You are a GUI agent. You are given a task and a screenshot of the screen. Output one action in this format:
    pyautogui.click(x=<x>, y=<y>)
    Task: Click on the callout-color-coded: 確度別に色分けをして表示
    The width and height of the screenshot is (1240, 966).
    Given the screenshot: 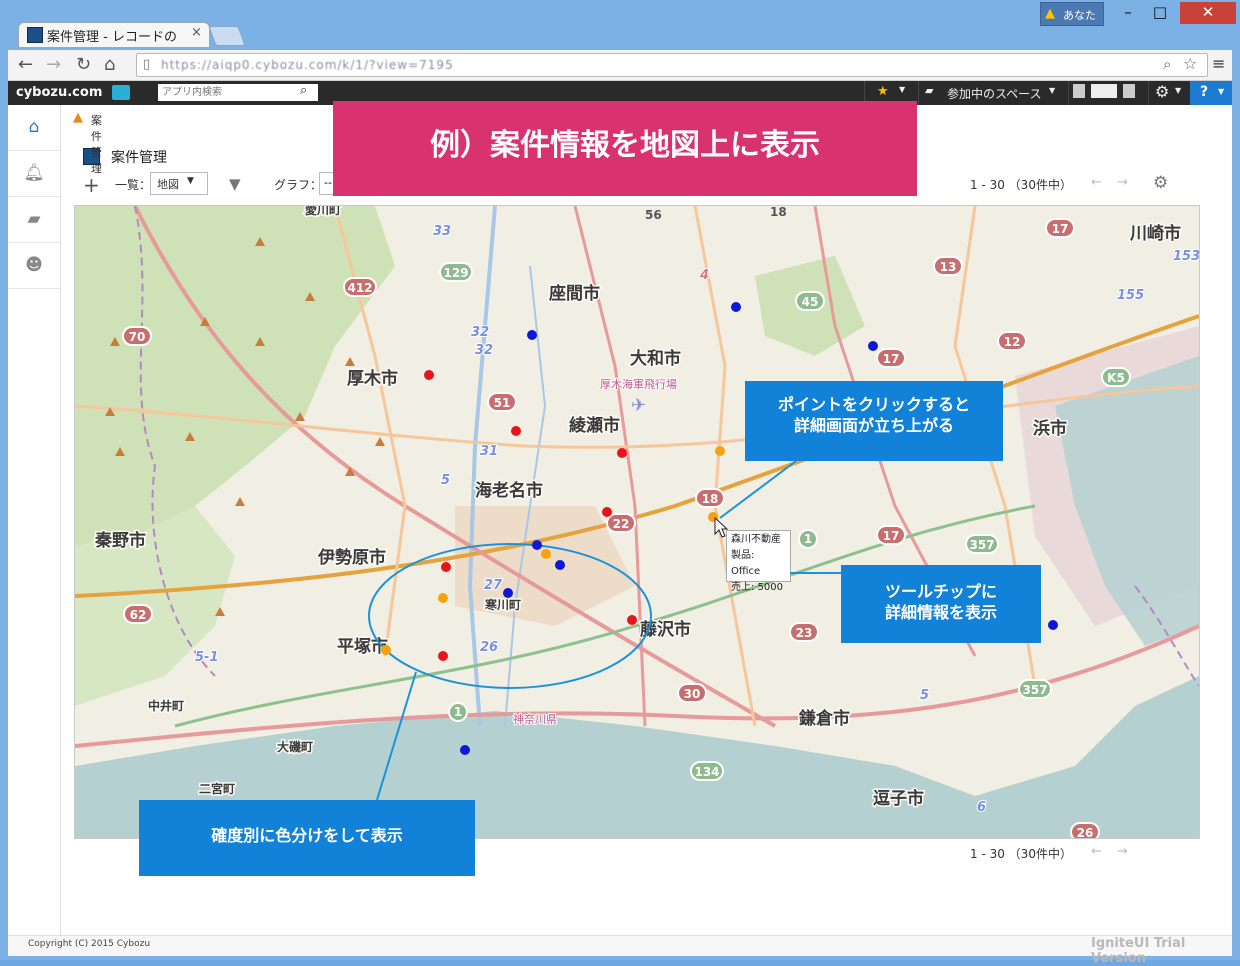 What is the action you would take?
    pyautogui.click(x=307, y=838)
    